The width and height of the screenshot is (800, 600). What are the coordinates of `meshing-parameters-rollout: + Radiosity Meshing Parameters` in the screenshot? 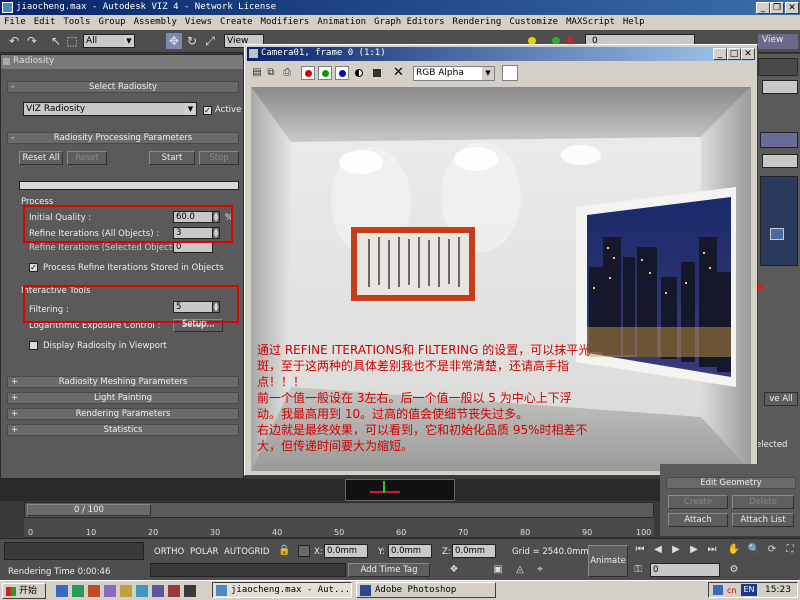 It's located at (123, 382).